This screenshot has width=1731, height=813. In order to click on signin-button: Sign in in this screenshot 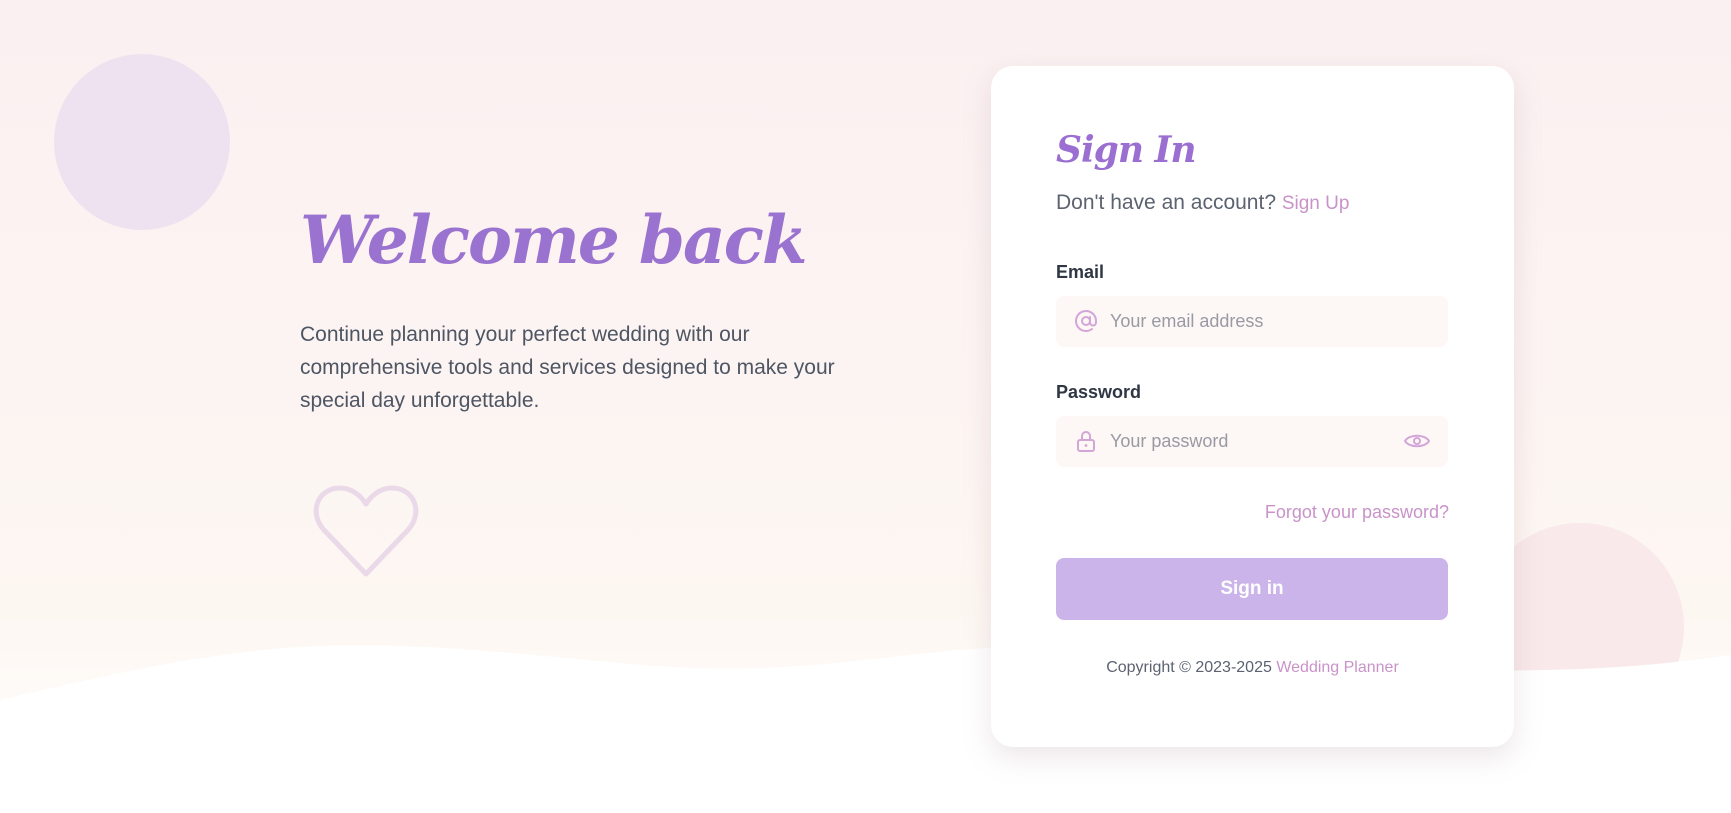, I will do `click(1252, 589)`.